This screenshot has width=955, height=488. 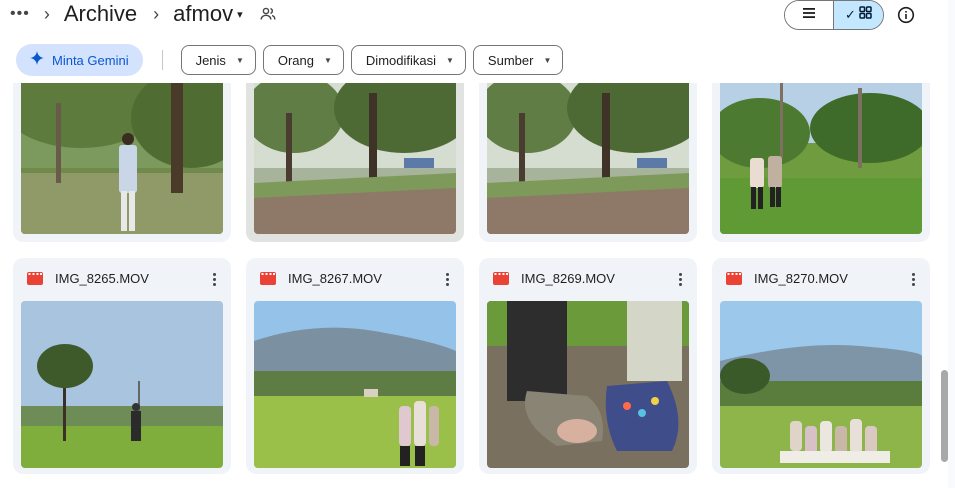 I want to click on breadcrumb-more-button: •••, so click(x=20, y=14).